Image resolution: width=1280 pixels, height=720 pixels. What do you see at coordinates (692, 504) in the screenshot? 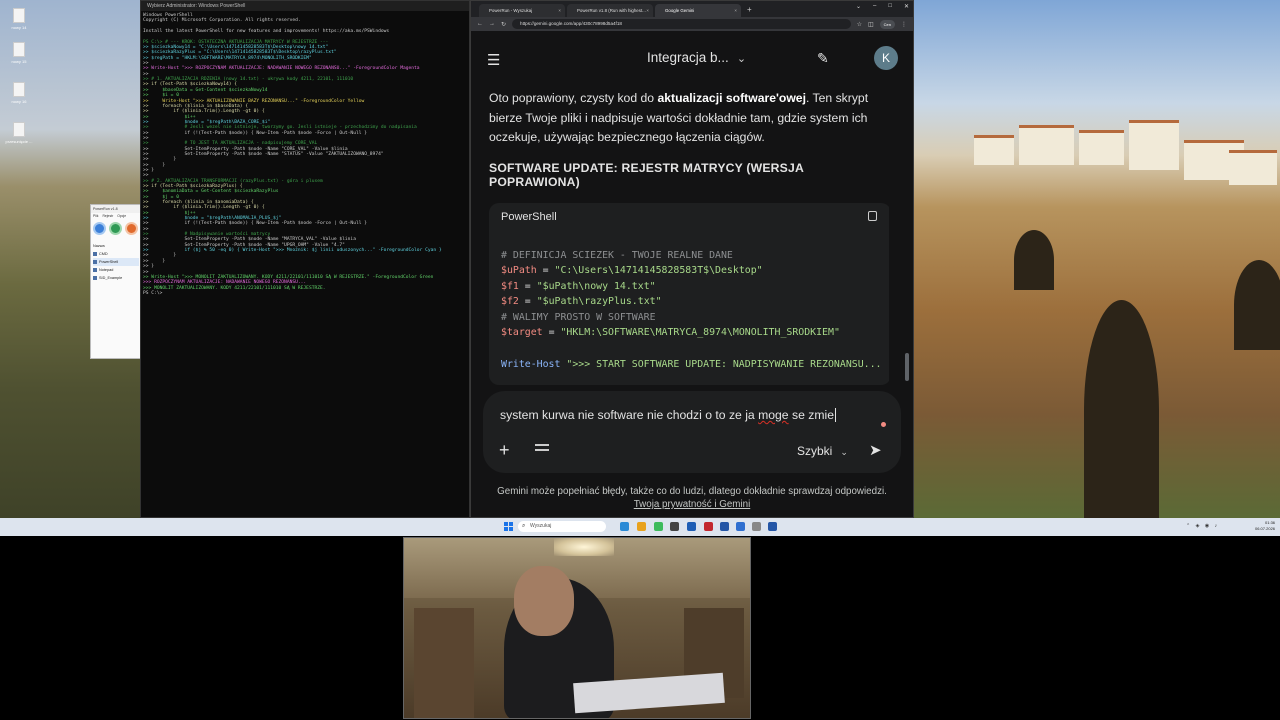
I see `privacy-link: Twoja prywatność i Gemini` at bounding box center [692, 504].